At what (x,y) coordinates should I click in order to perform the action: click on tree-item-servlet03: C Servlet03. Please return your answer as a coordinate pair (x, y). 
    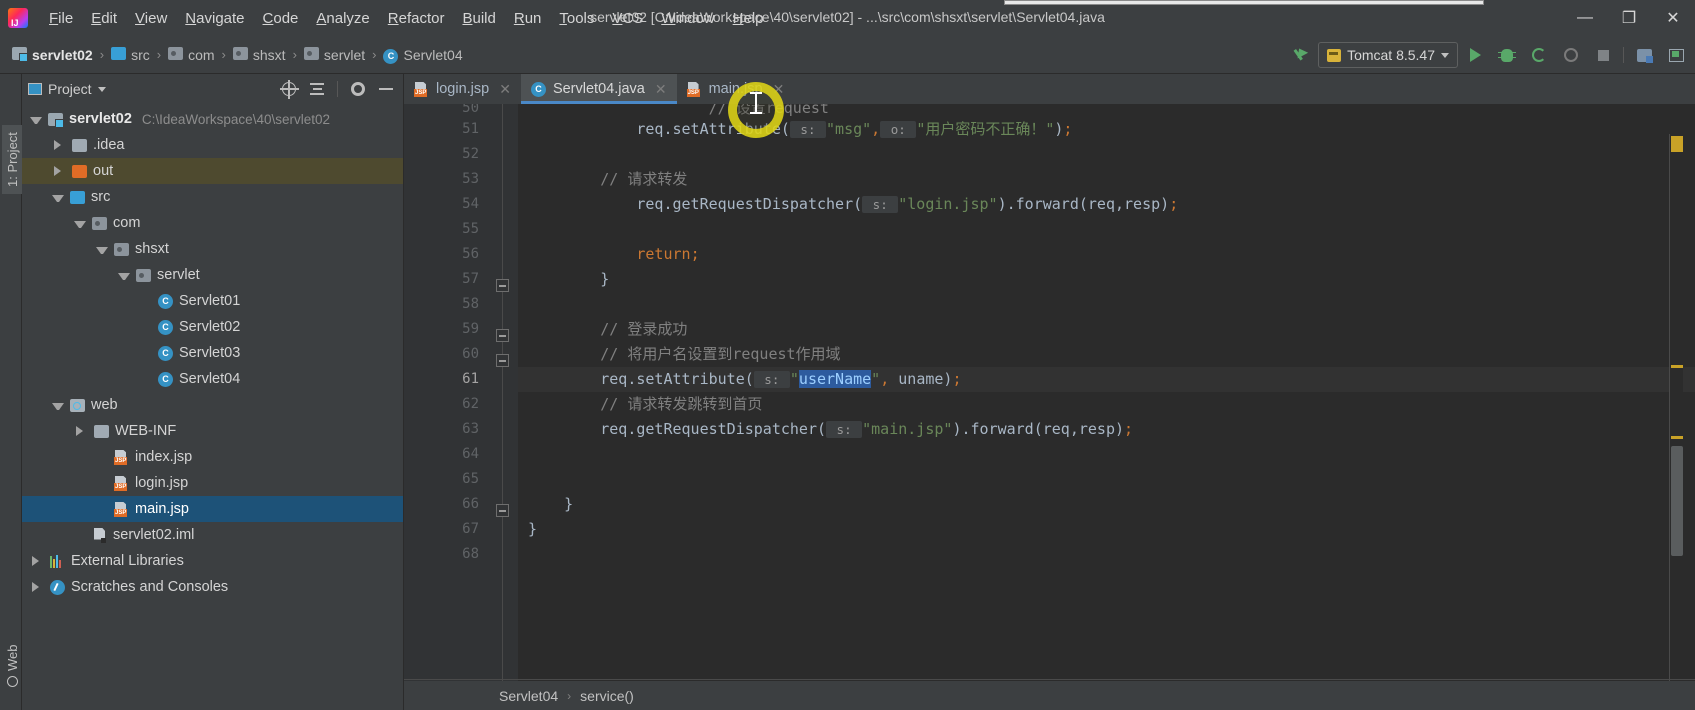
    Looking at the image, I should click on (212, 353).